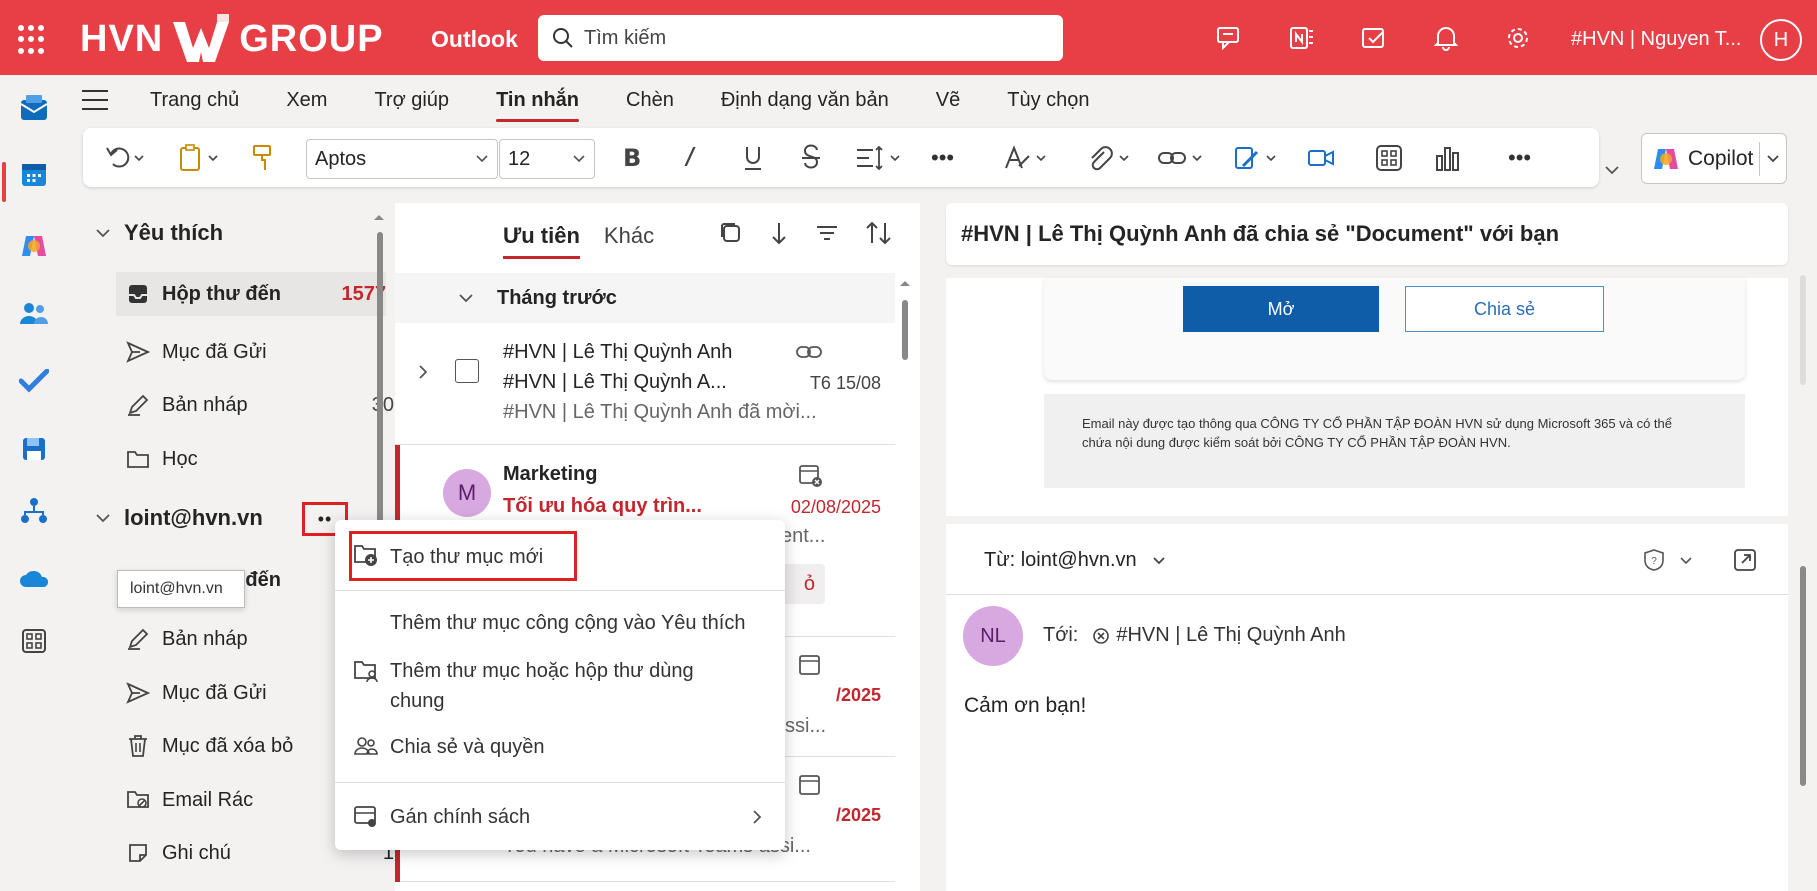 This screenshot has height=891, width=1817. I want to click on save-app-icon, so click(34, 449).